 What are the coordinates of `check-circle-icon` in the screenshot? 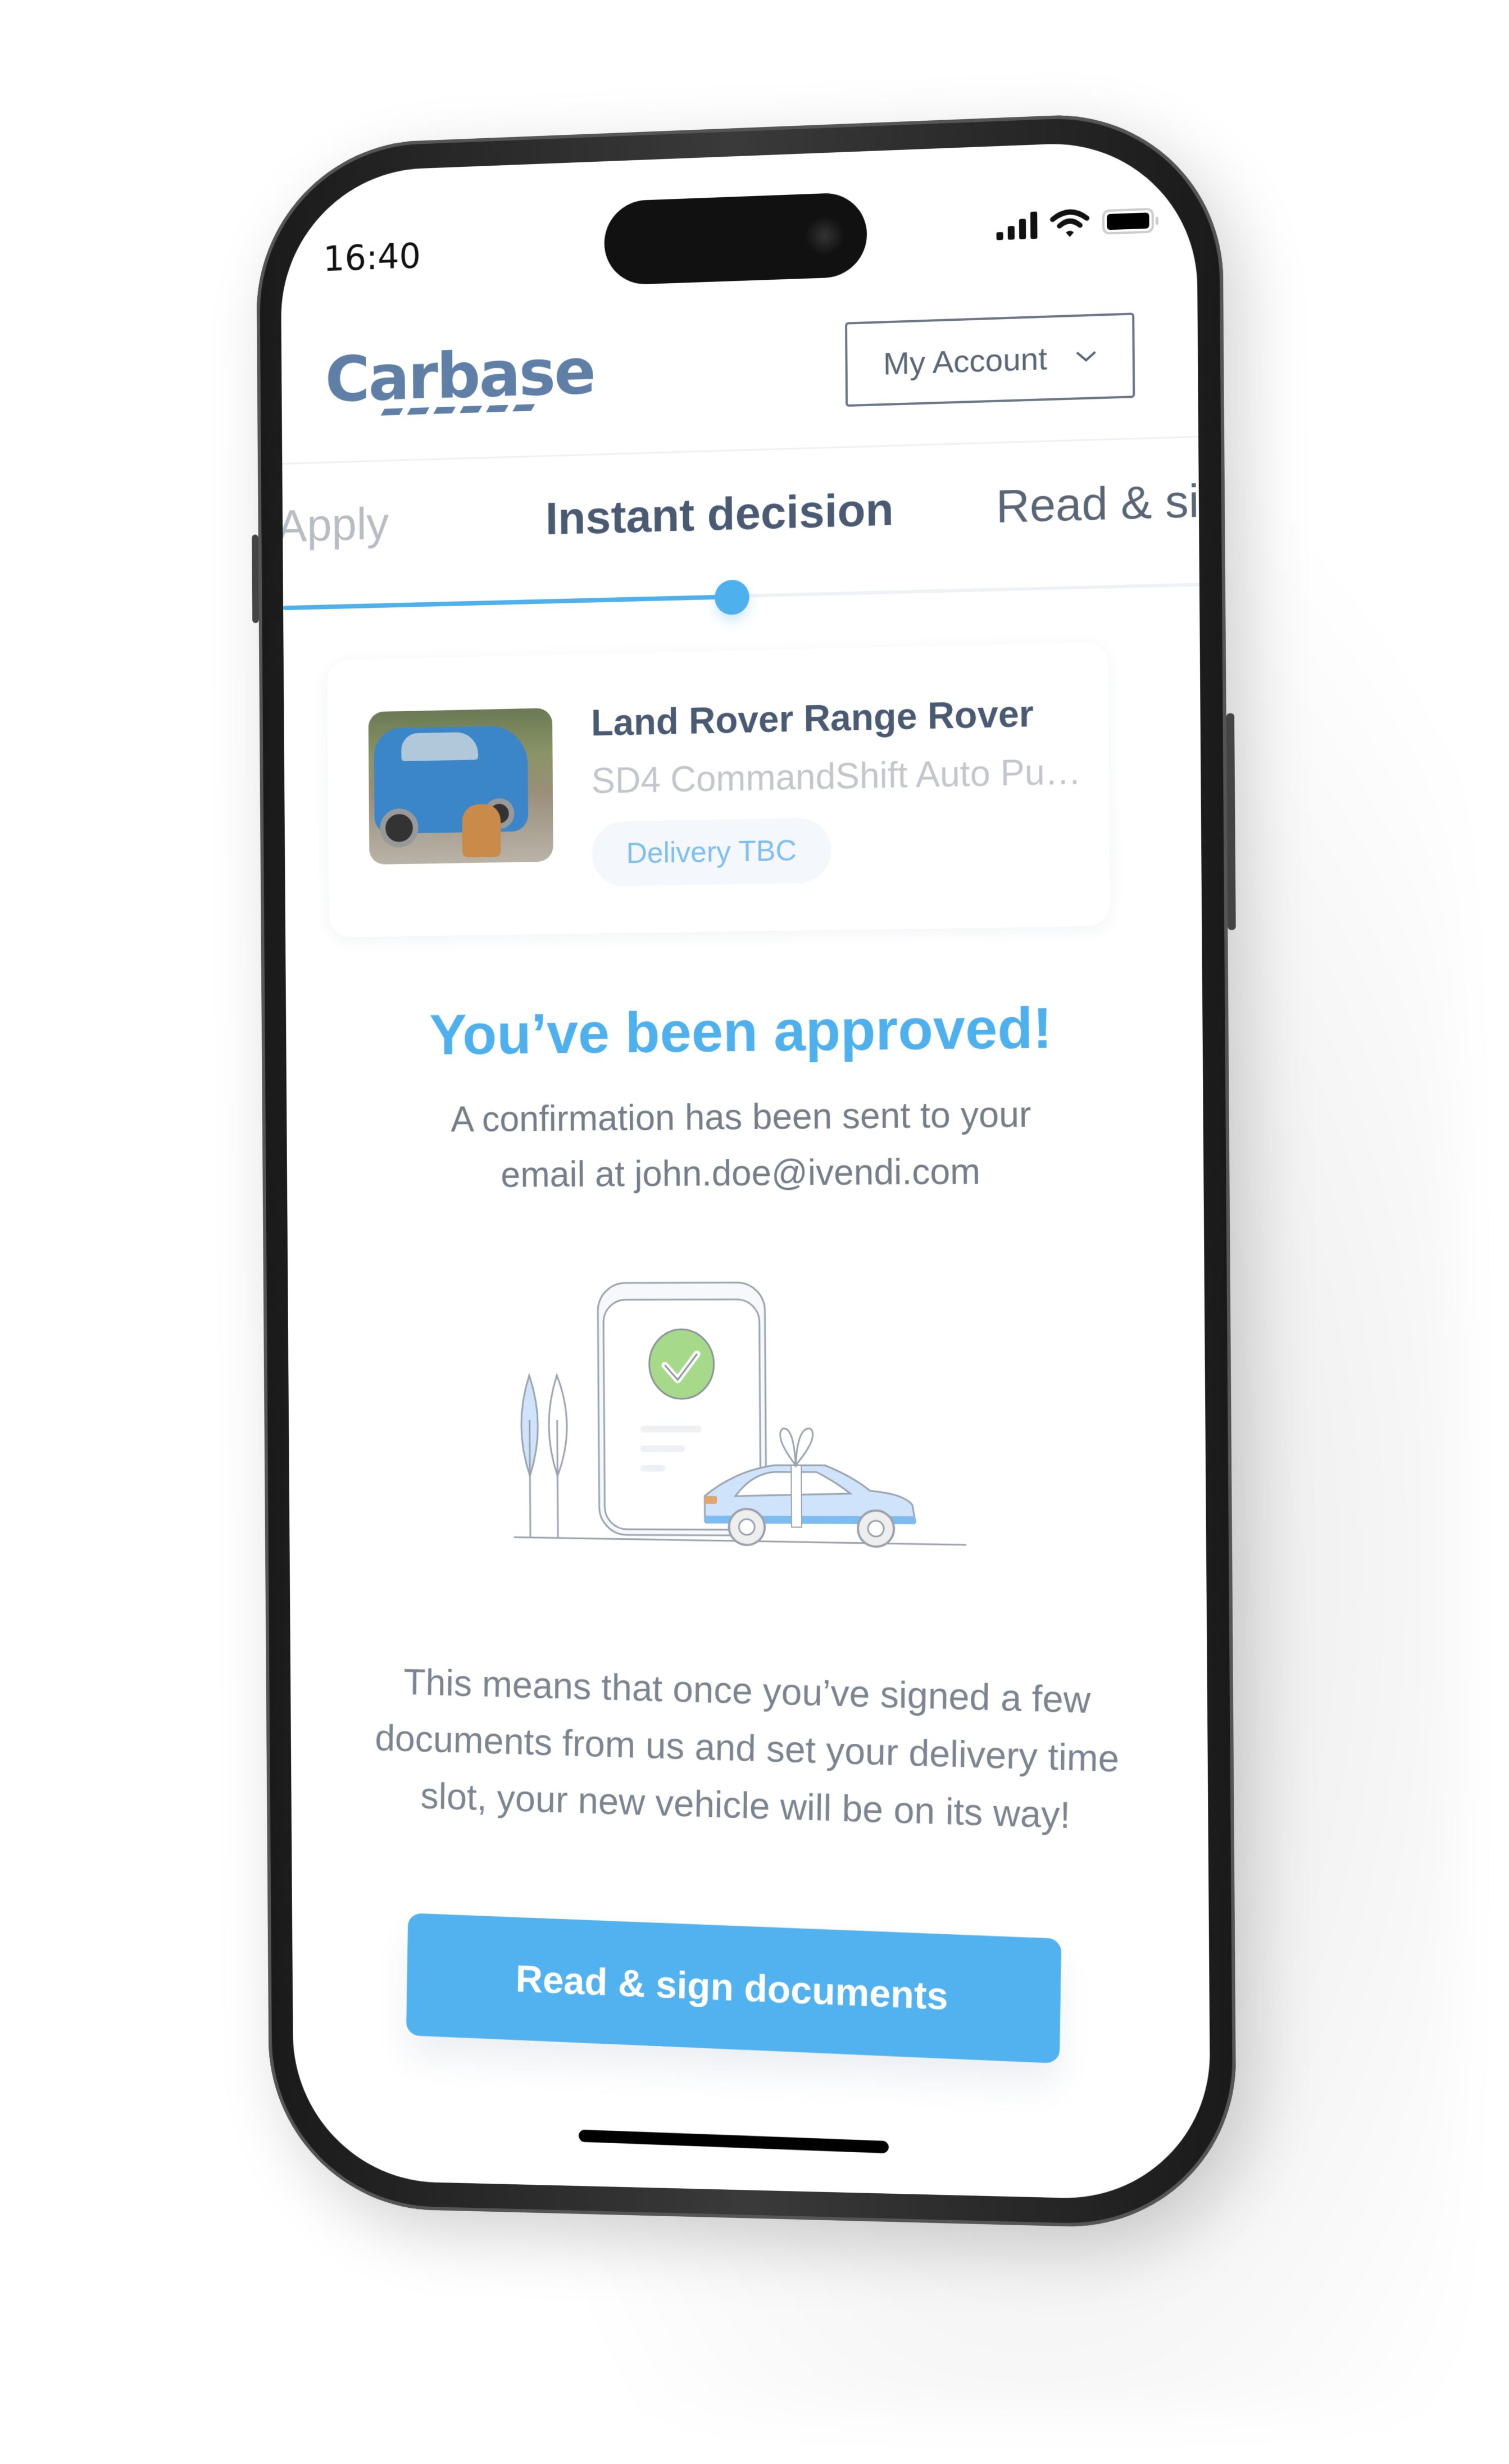 It's located at (681, 1364).